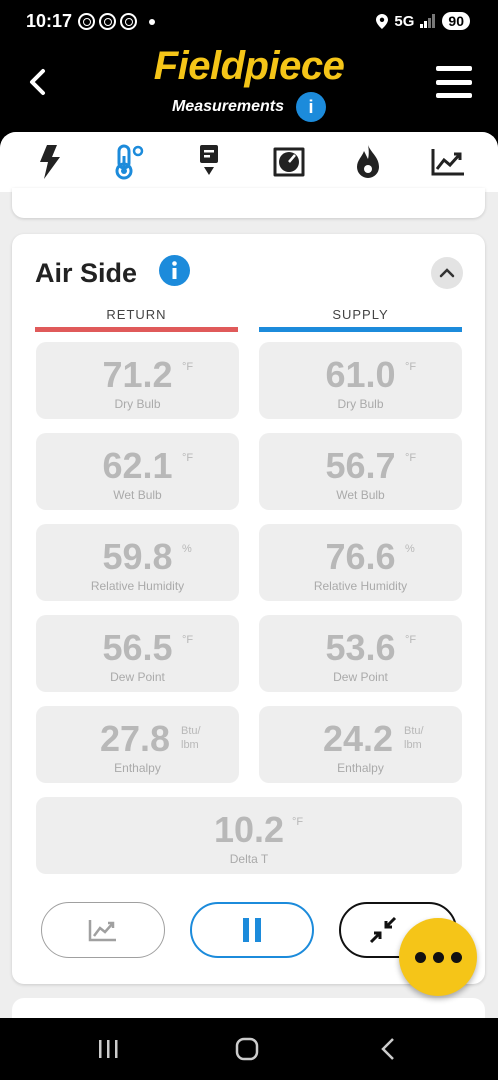 This screenshot has height=1080, width=498. I want to click on reading-value: 53.6, so click(360, 647).